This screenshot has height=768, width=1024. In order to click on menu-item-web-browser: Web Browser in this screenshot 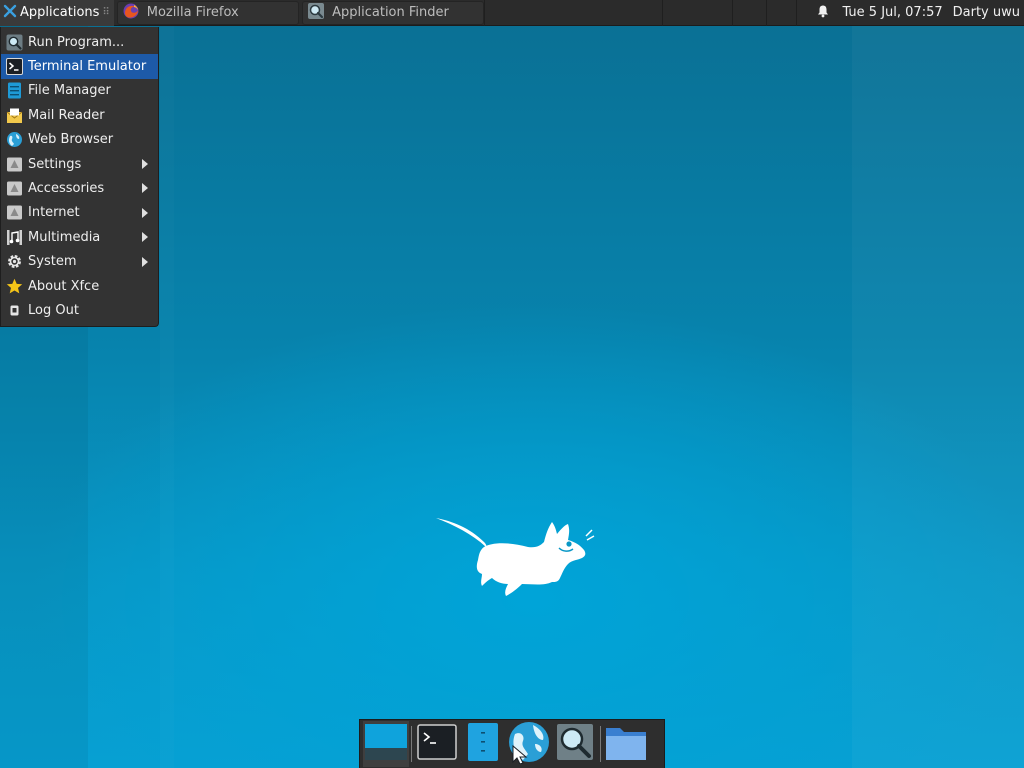, I will do `click(79, 140)`.